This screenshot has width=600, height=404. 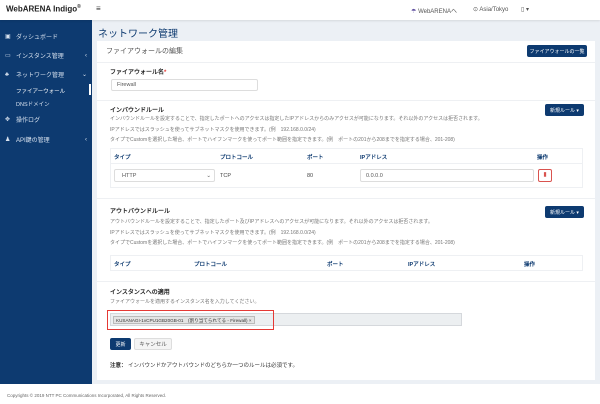 What do you see at coordinates (557, 51) in the screenshot?
I see `firewall-list-button: ファイアウォールの一覧` at bounding box center [557, 51].